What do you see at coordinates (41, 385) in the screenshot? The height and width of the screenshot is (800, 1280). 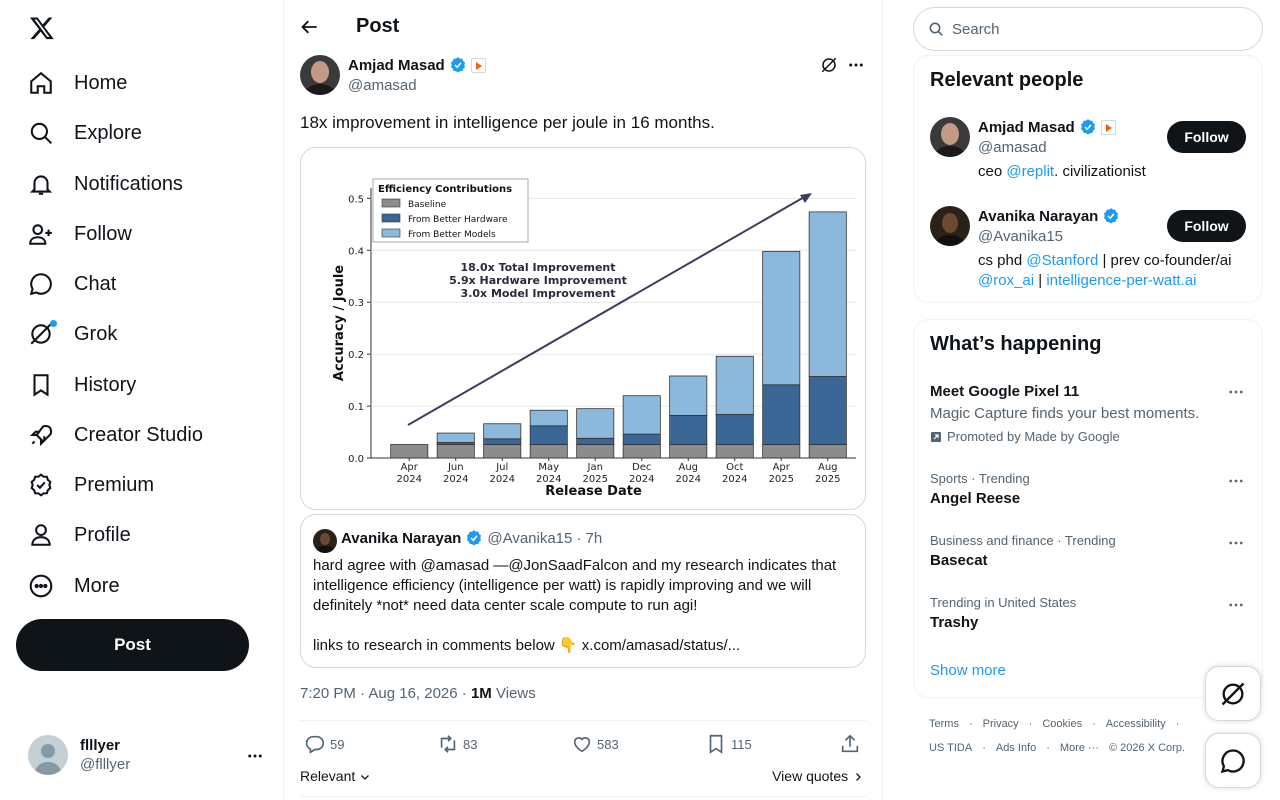 I see `bookmark-icon` at bounding box center [41, 385].